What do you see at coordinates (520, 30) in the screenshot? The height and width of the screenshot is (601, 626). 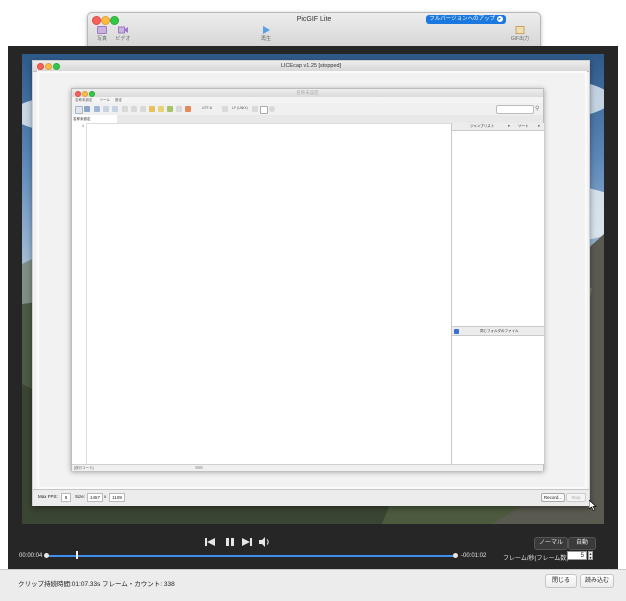 I see `gif-export-icon` at bounding box center [520, 30].